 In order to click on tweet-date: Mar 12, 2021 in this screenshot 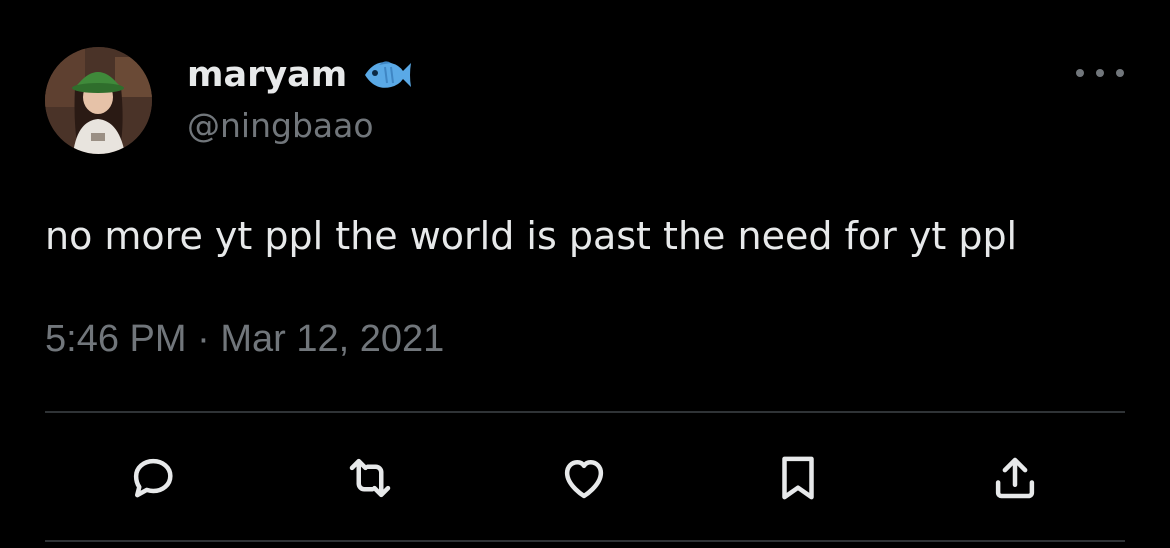, I will do `click(332, 339)`.